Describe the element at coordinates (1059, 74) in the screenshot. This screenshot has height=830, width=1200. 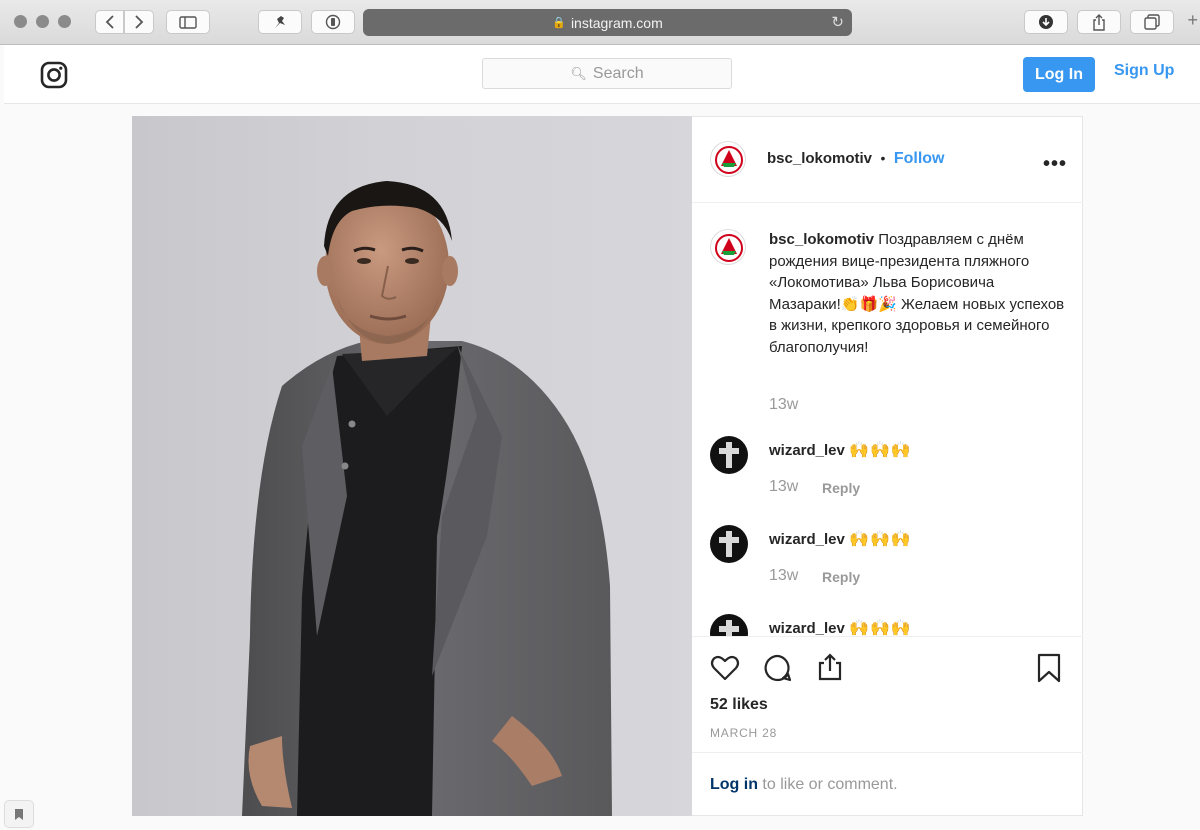
I see `login-button: Log In` at that location.